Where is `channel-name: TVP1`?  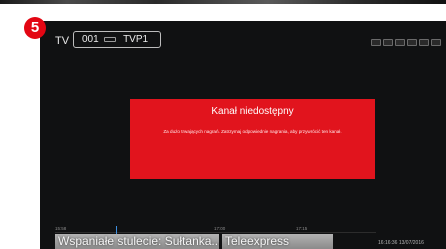 channel-name: TVP1 is located at coordinates (136, 39).